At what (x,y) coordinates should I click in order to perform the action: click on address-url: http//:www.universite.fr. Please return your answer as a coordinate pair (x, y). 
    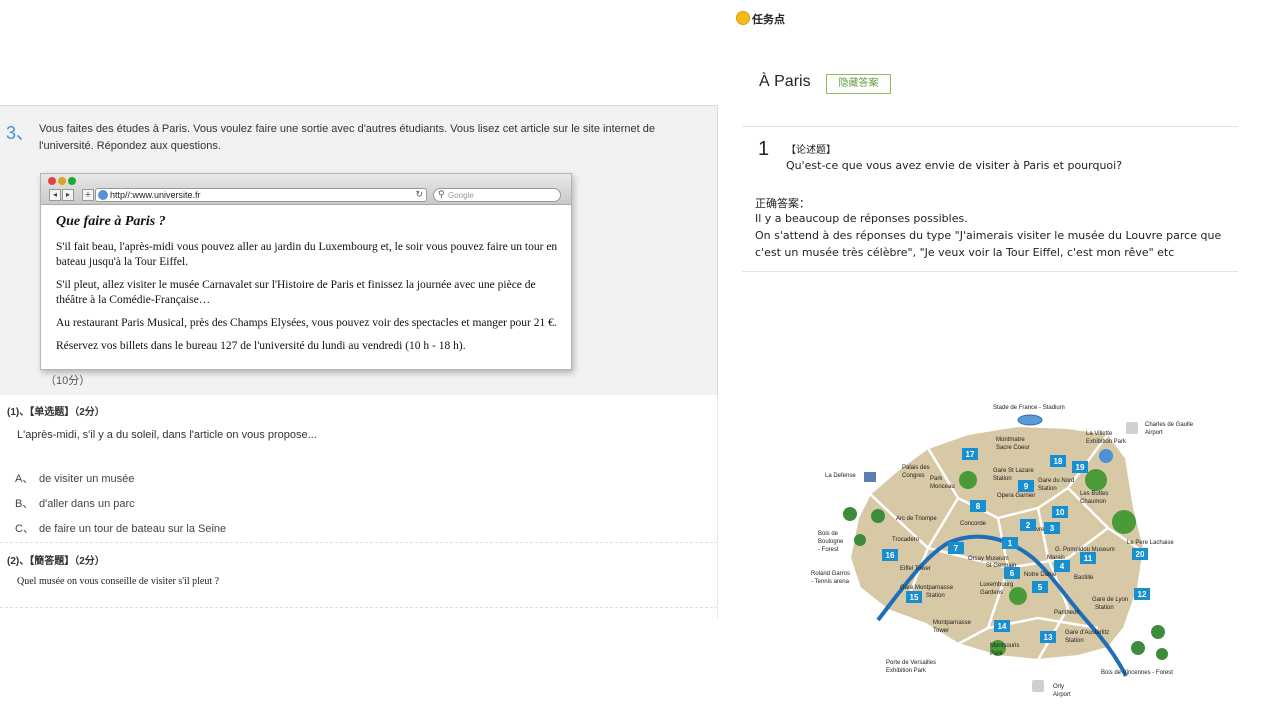
    Looking at the image, I should click on (155, 195).